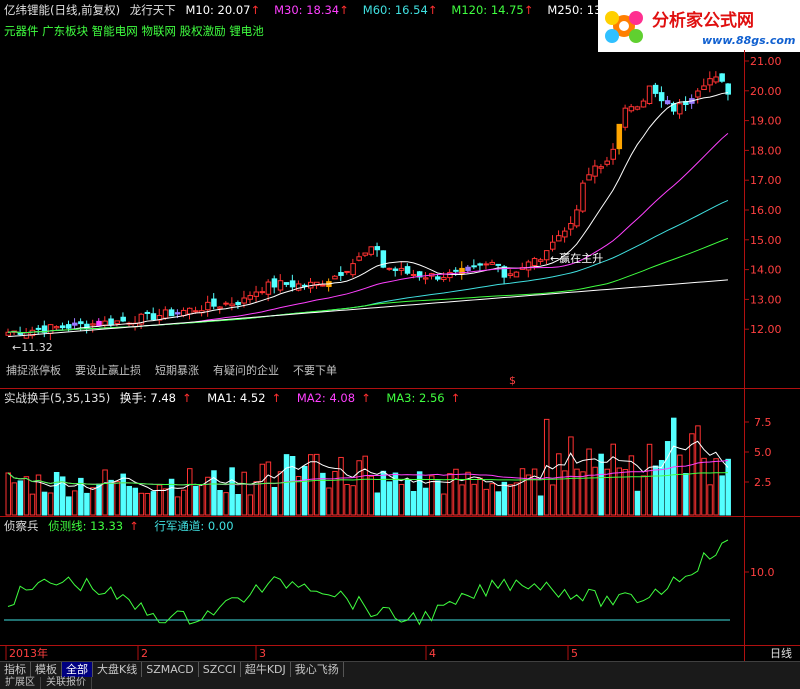  What do you see at coordinates (400, 669) in the screenshot?
I see `indicator-tabs: 指标 模板 全部 大盘K线 SZMACD SZCCI 超牛KDJ 我心飞扬` at bounding box center [400, 669].